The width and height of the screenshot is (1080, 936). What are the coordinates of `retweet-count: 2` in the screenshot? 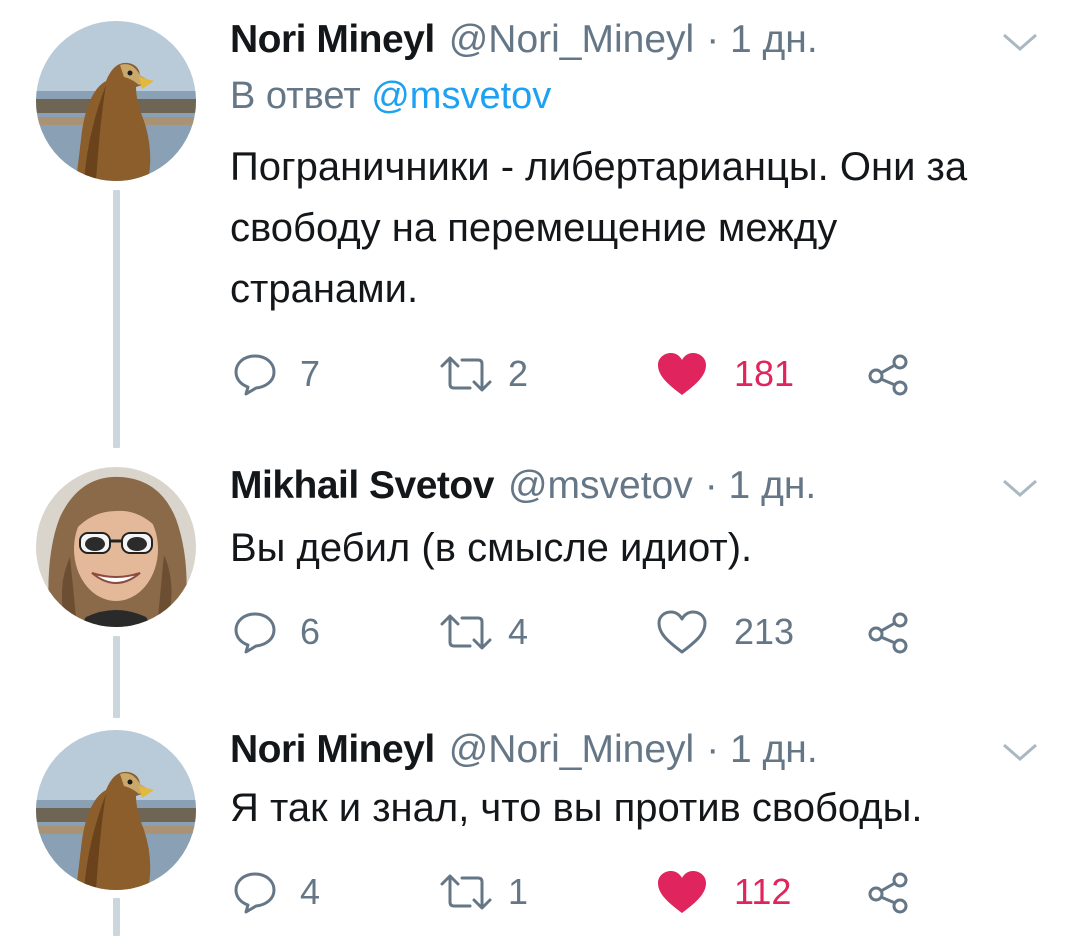 It's located at (518, 373).